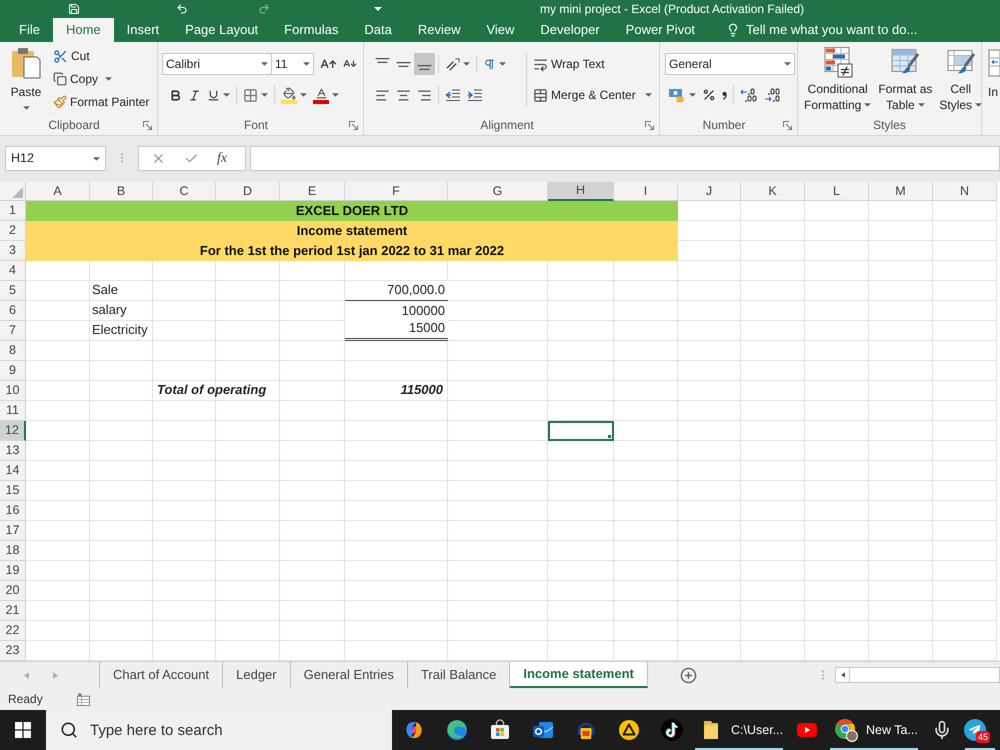  I want to click on row-header: 4, so click(13, 271).